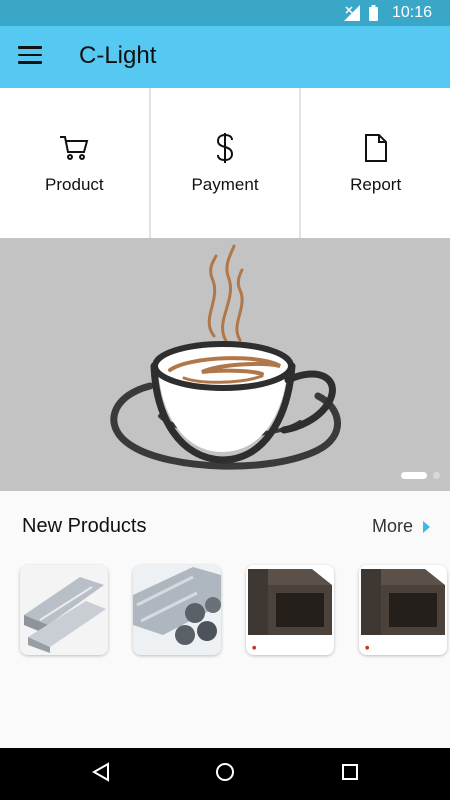 Image resolution: width=450 pixels, height=800 pixels. I want to click on coffee-cup-illustration, so click(225, 357).